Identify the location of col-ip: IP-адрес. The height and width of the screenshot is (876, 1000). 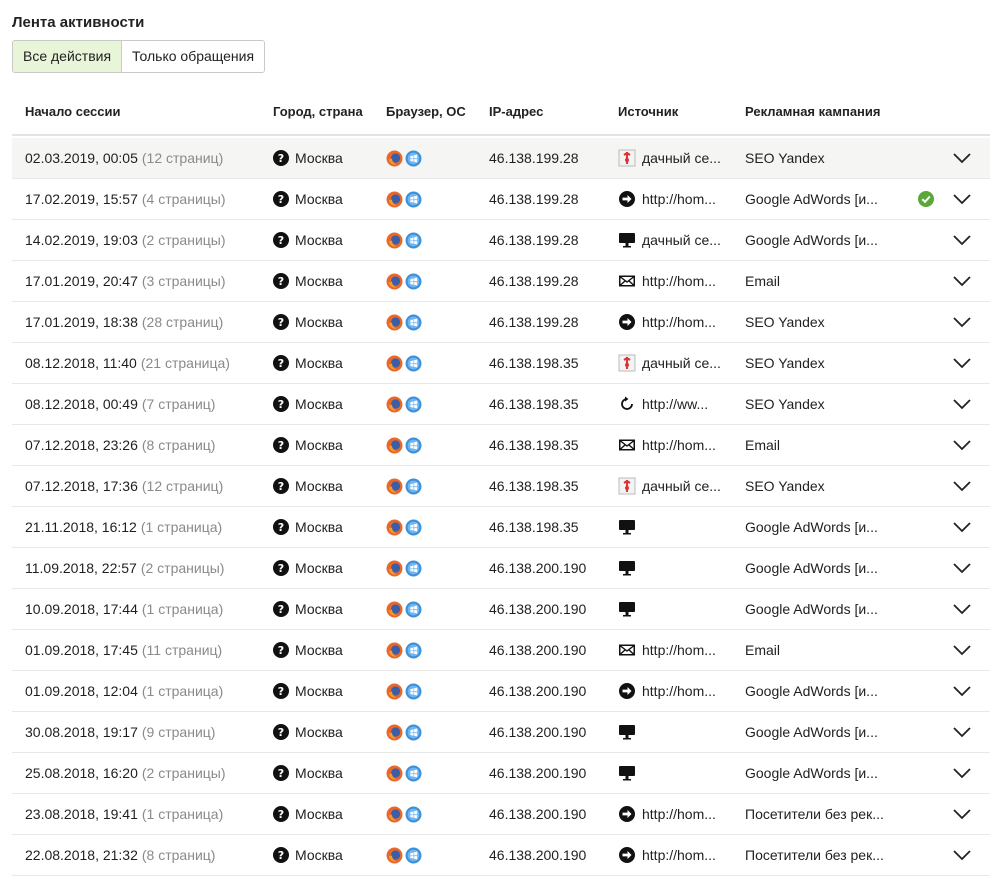
(516, 111).